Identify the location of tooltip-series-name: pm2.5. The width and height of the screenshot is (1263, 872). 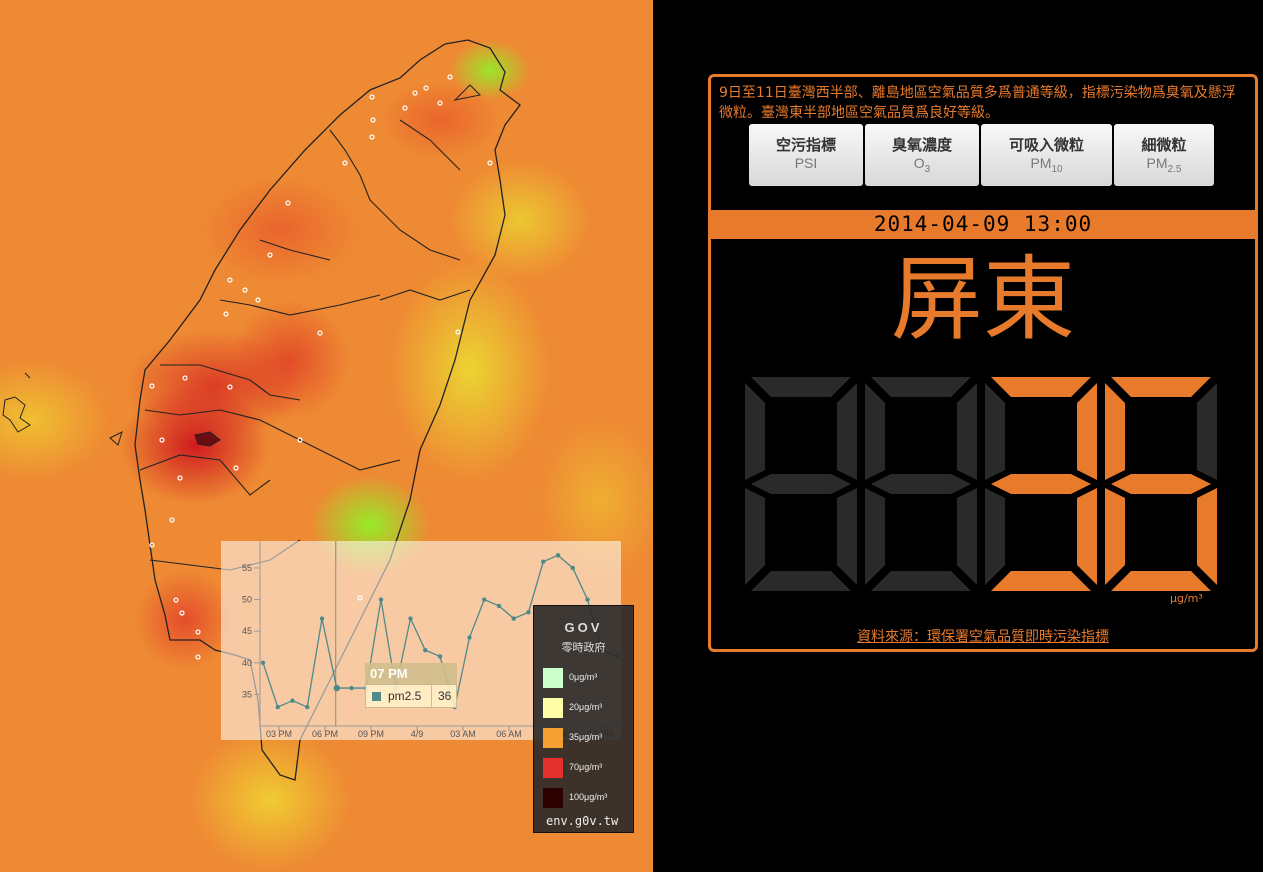
(405, 696).